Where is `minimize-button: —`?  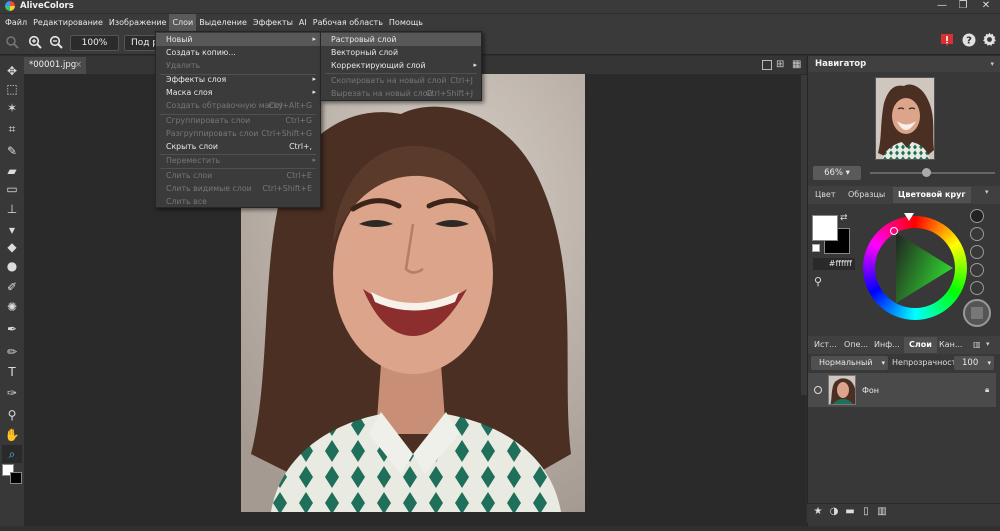
minimize-button: — is located at coordinates (942, 6).